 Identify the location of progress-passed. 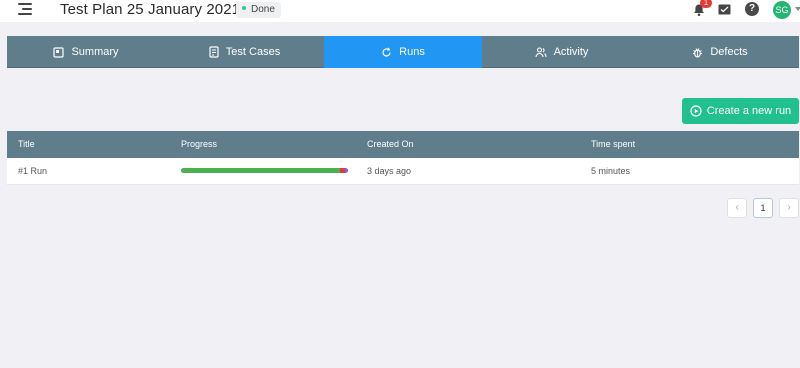
(260, 170).